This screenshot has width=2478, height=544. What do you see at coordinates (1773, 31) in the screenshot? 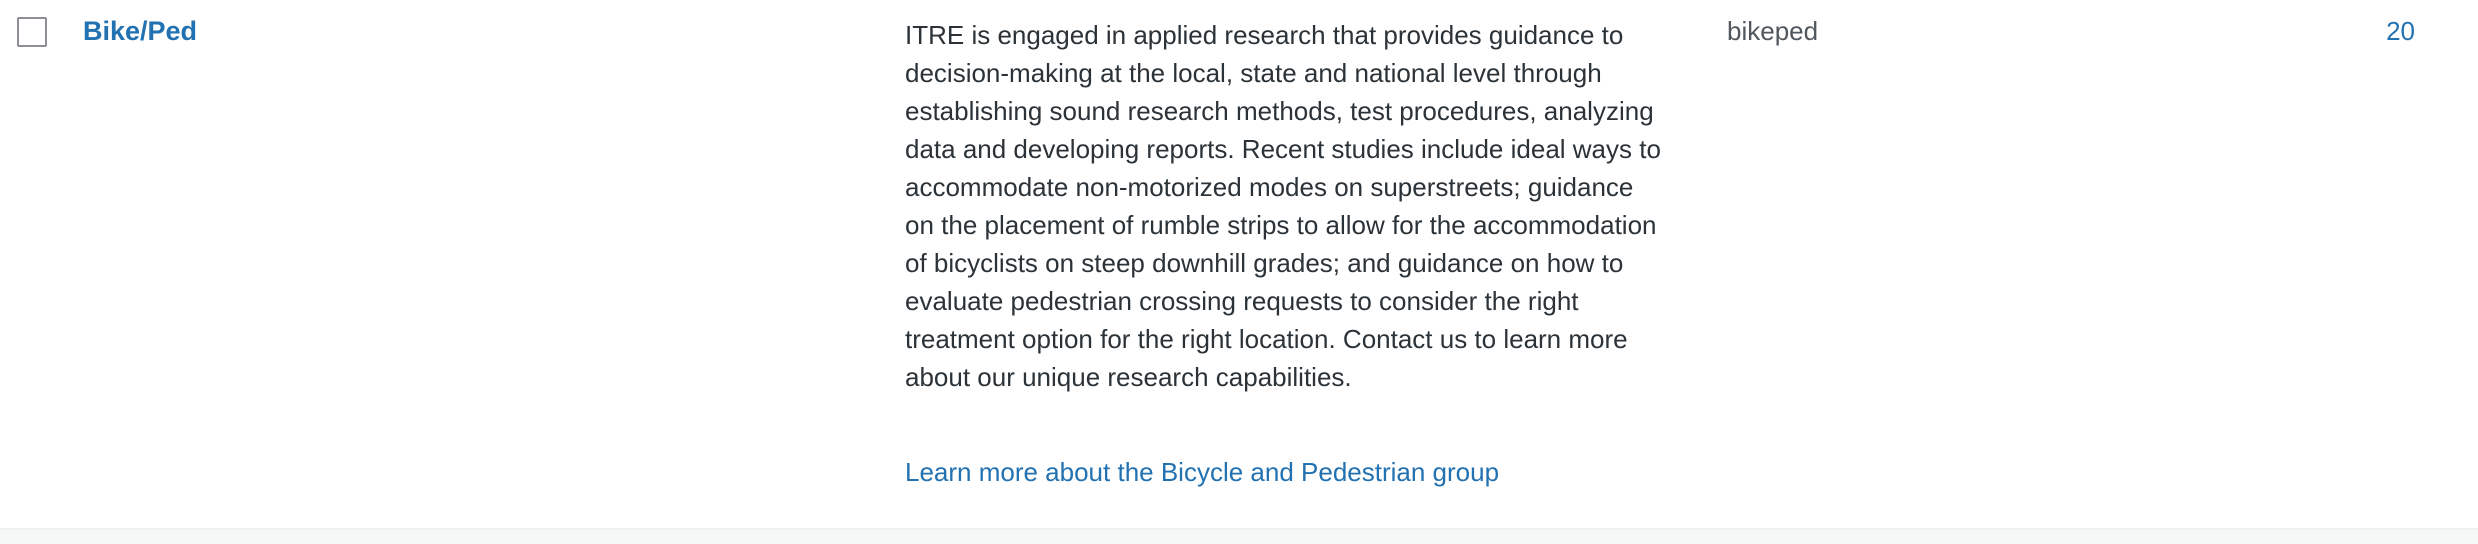
I see `term-slug: bikeped` at bounding box center [1773, 31].